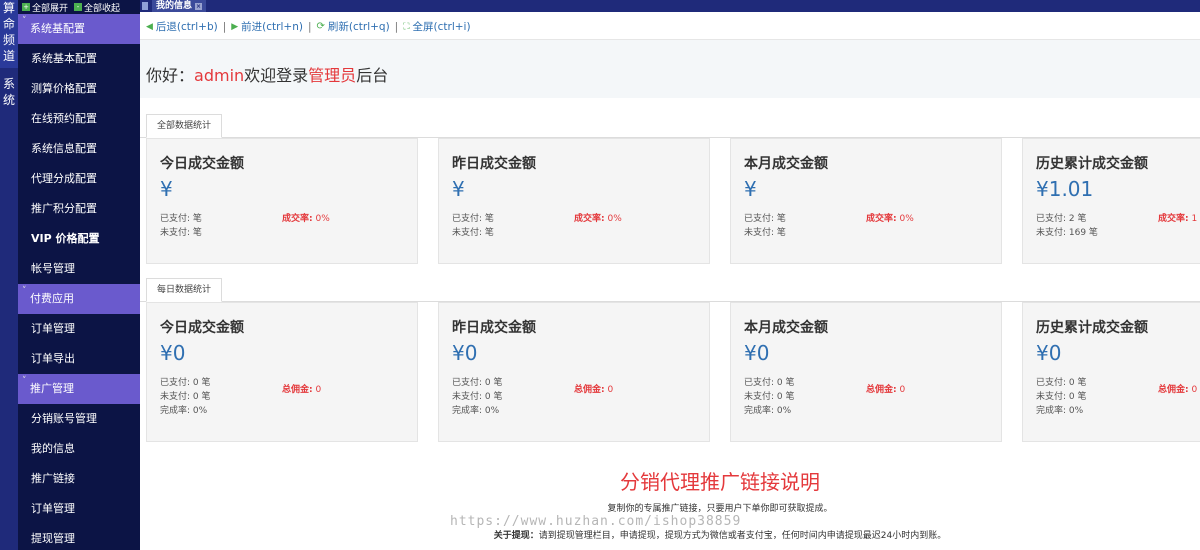  Describe the element at coordinates (79, 25) in the screenshot. I see `sidebar-group: 系统基配置` at that location.